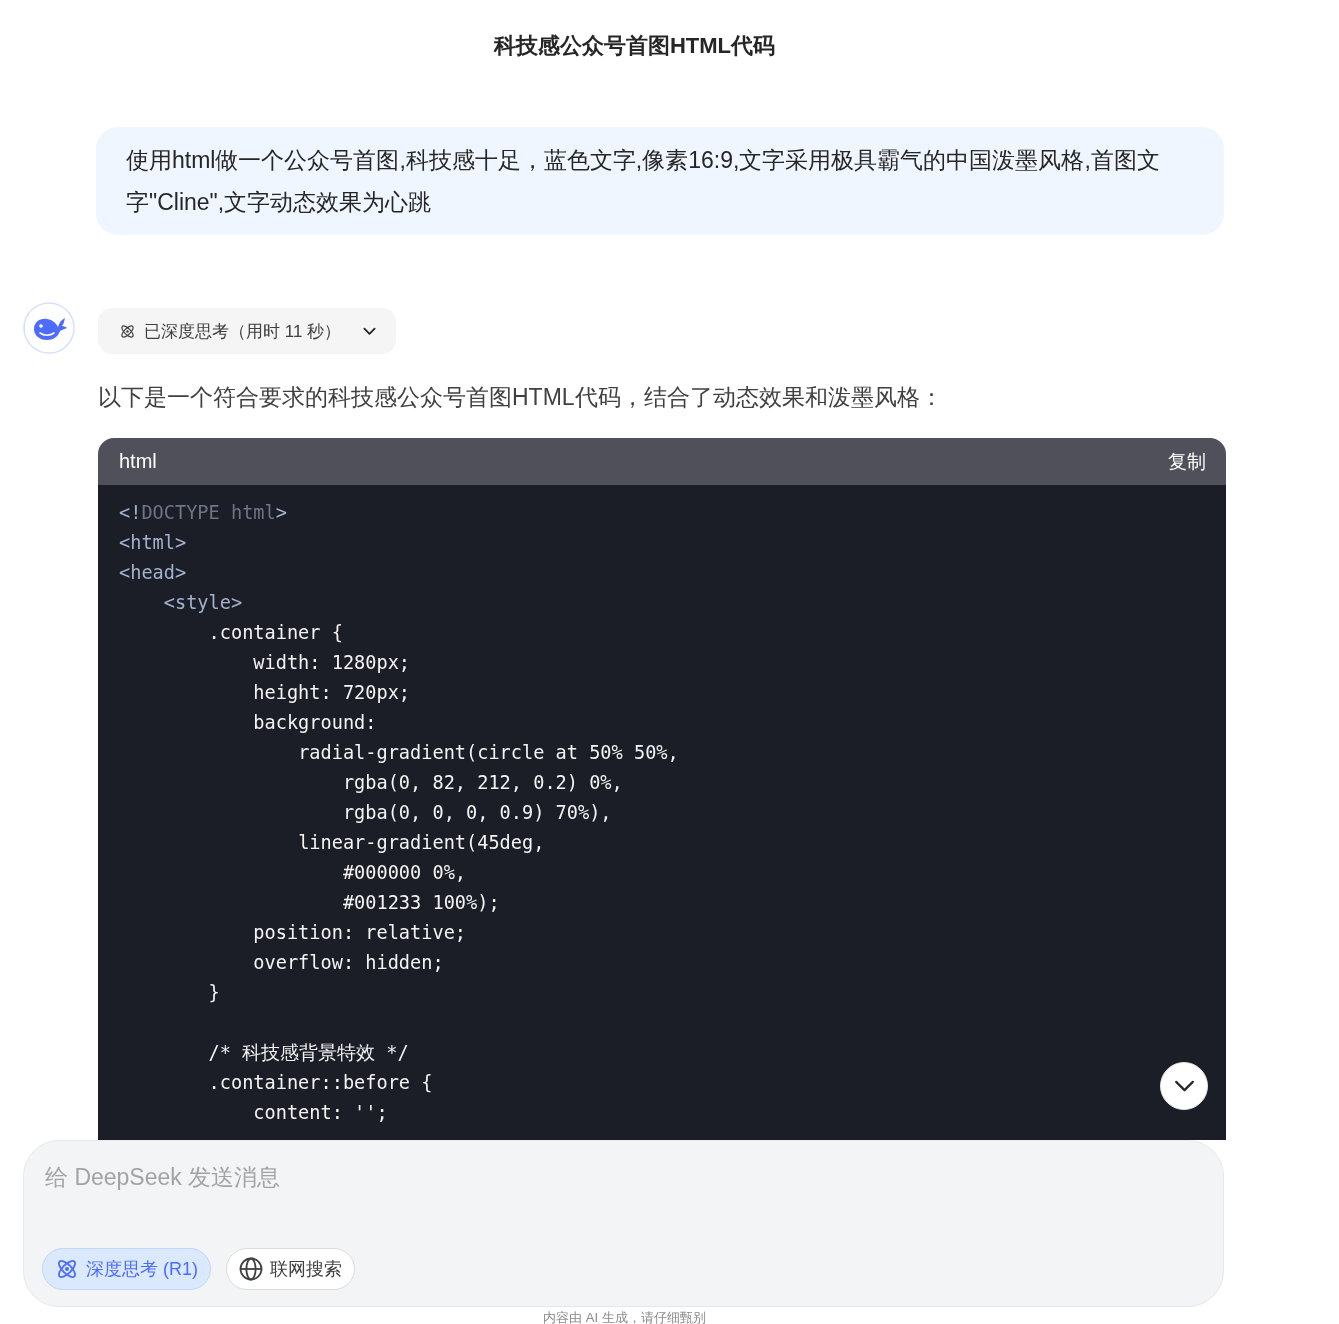  What do you see at coordinates (634, 46) in the screenshot?
I see `chat-title: 科技感公众号首图HTML代码` at bounding box center [634, 46].